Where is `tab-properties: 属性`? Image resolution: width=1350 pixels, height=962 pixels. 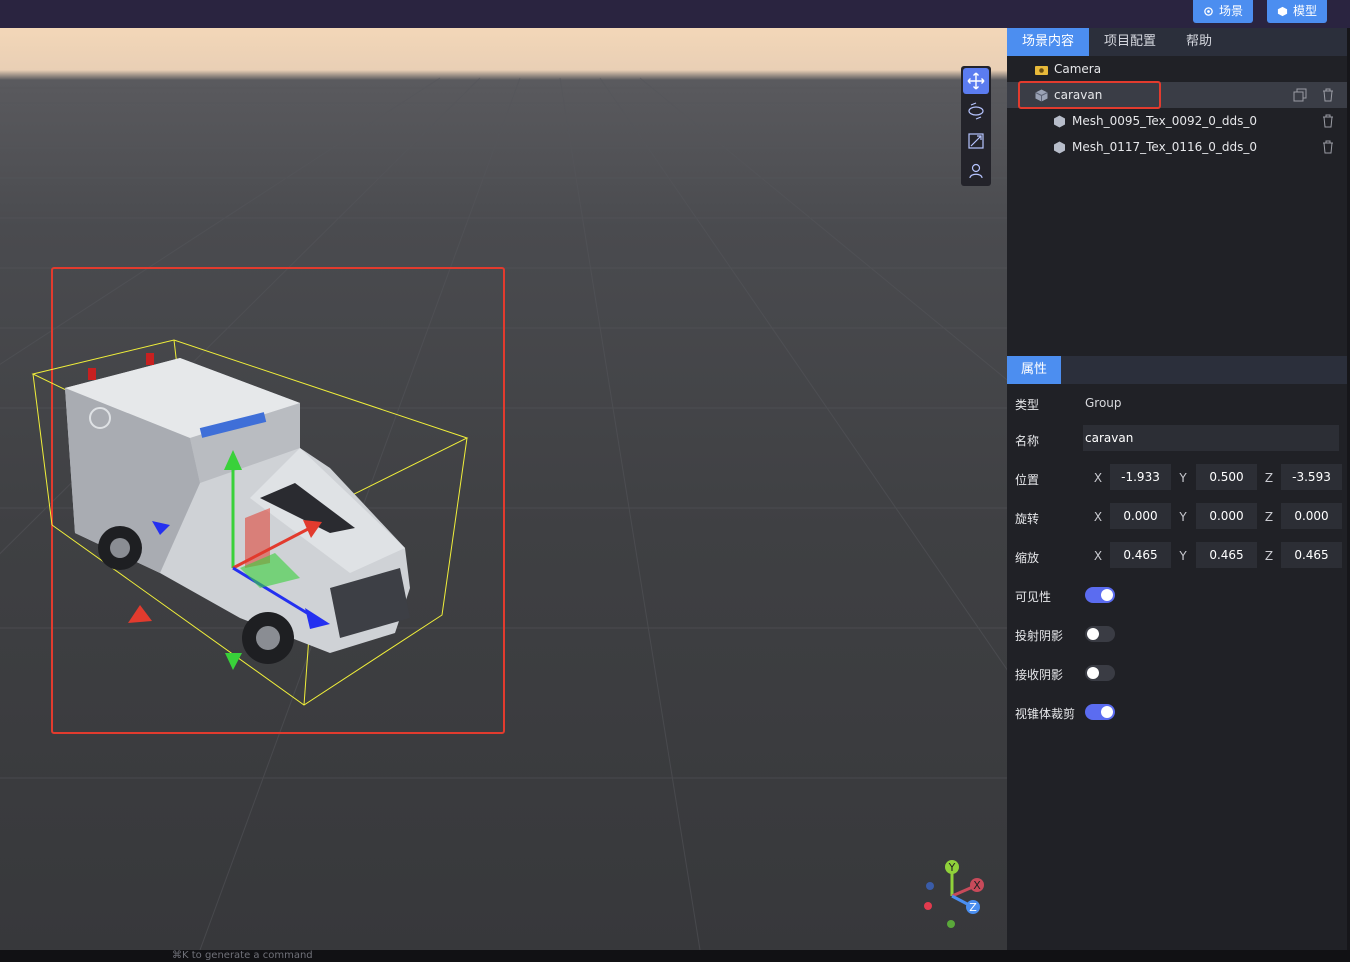
tab-properties: 属性 is located at coordinates (1034, 370).